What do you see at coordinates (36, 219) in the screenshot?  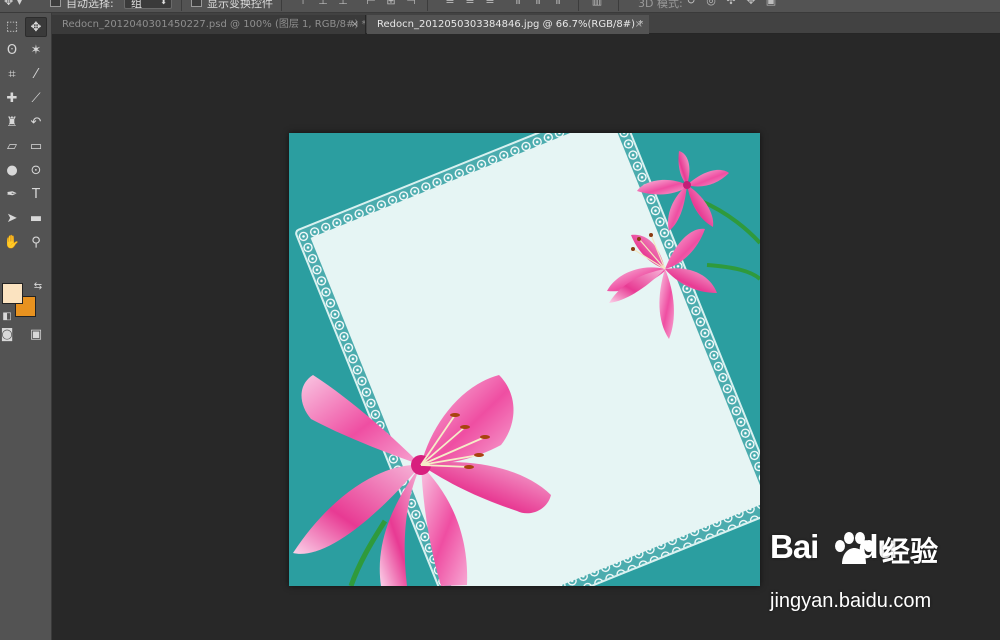 I see `rectangle-tool-icon: ▬` at bounding box center [36, 219].